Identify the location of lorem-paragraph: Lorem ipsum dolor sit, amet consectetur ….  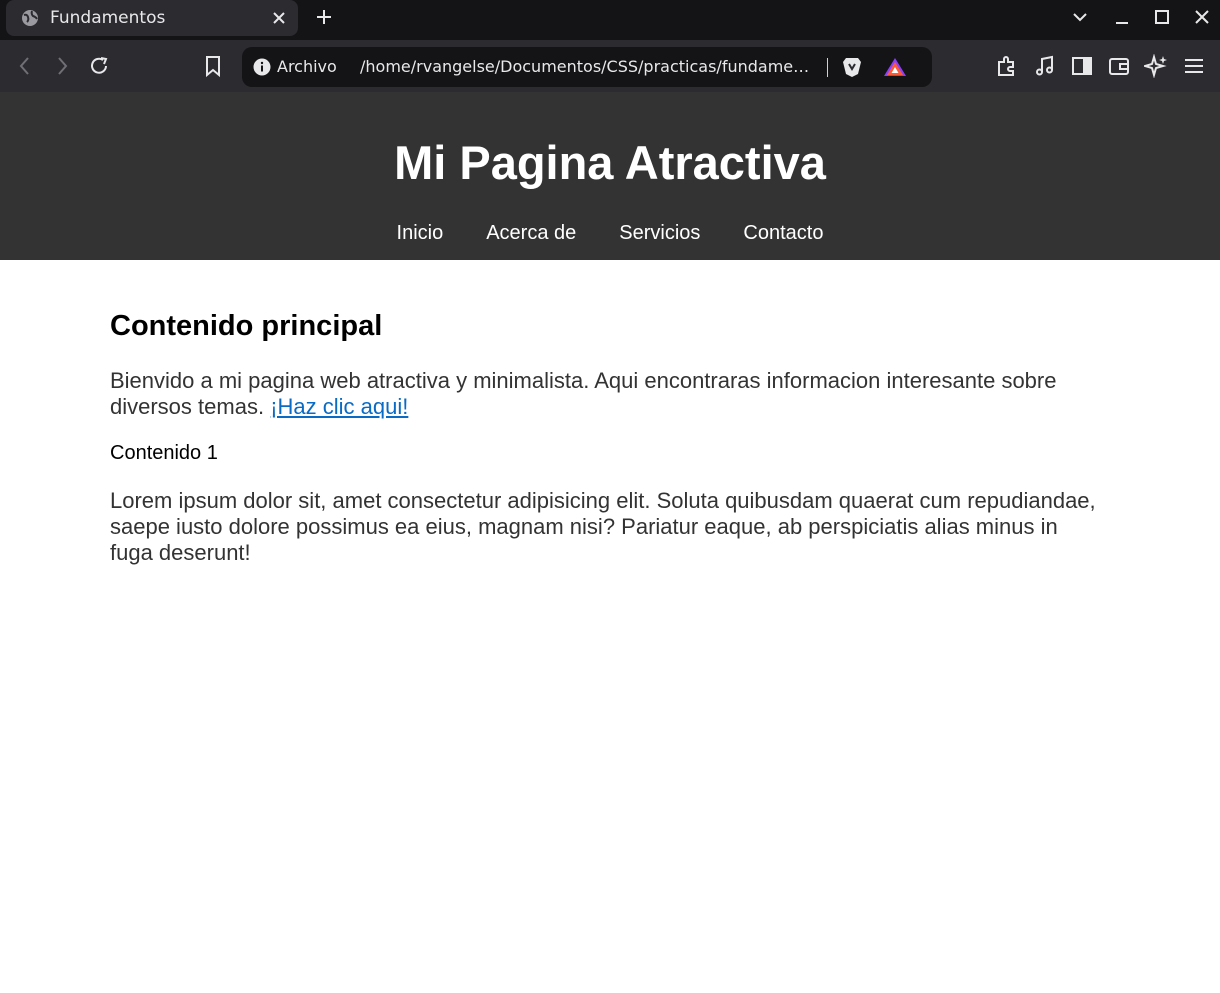
(603, 526).